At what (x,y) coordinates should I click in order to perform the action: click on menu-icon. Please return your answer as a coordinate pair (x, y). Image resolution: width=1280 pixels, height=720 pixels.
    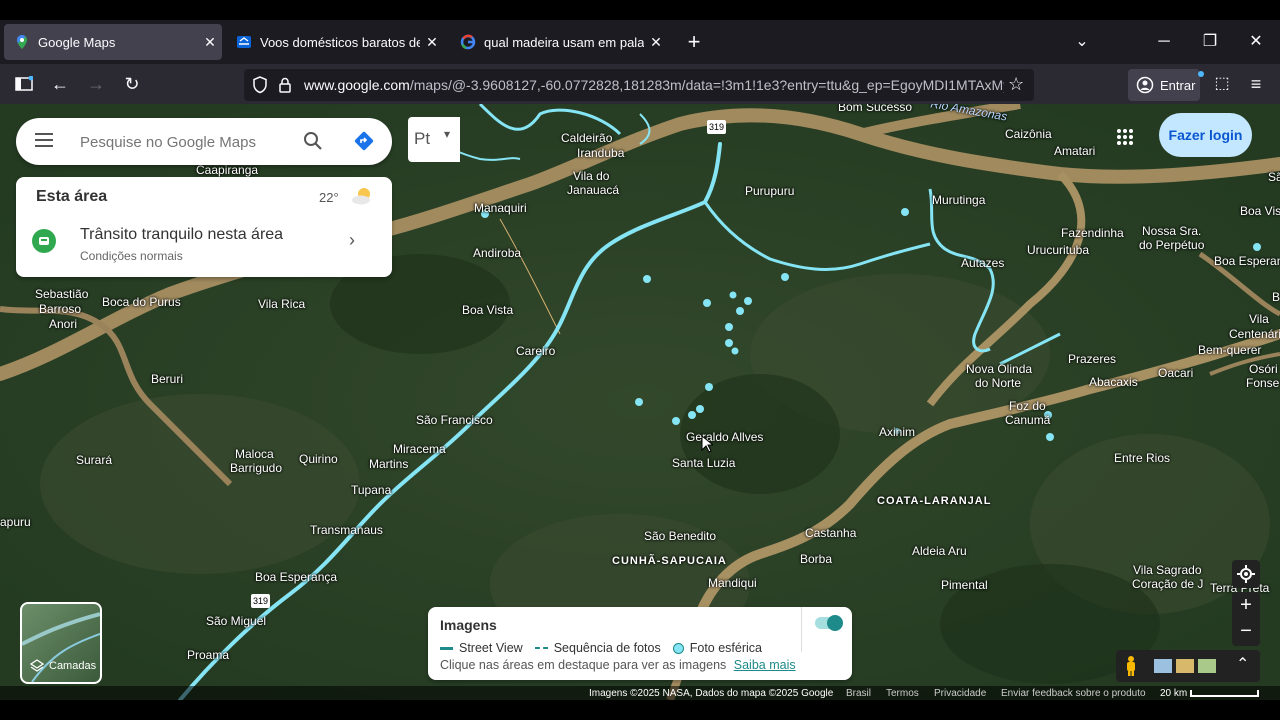
    Looking at the image, I should click on (44, 142).